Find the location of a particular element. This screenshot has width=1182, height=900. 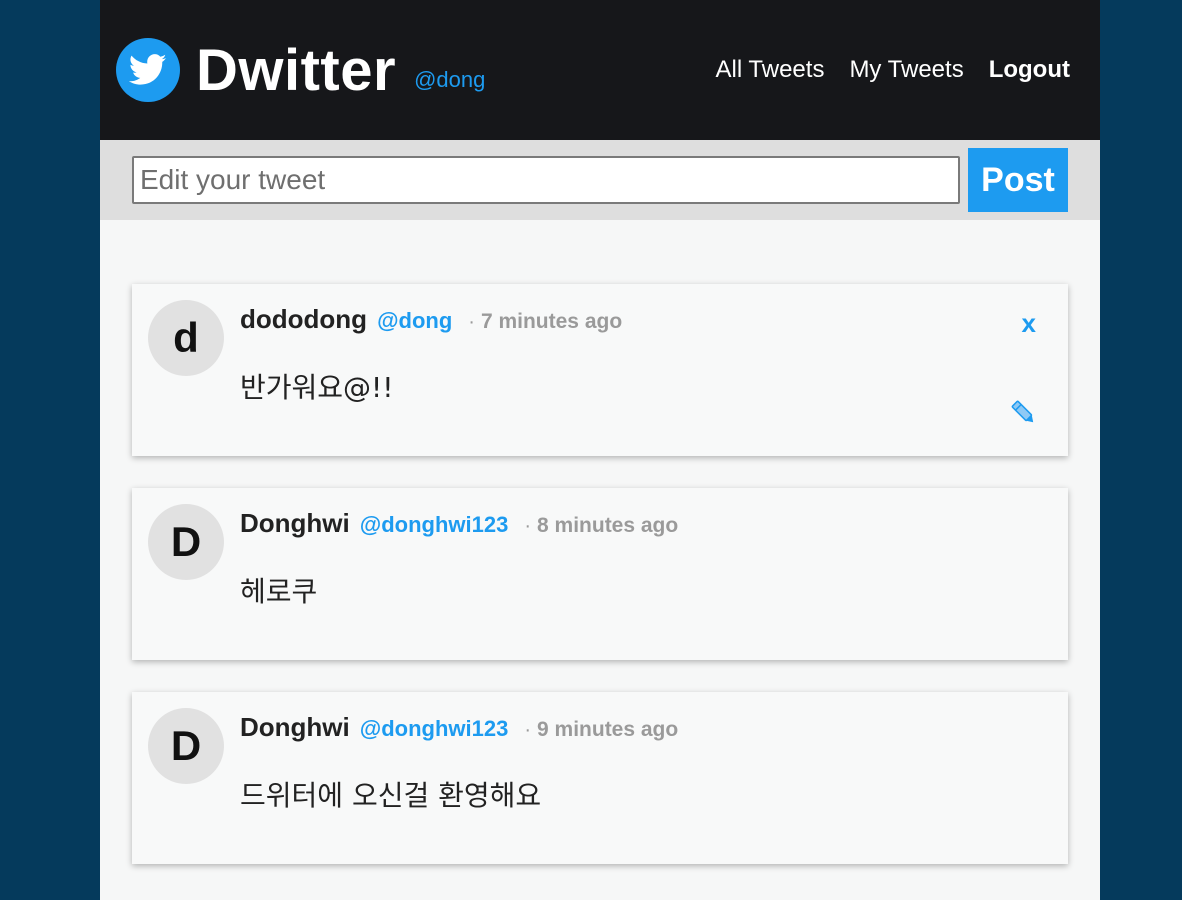

tweet-meta: dododong @dong · 7 minutes ago is located at coordinates (431, 319).